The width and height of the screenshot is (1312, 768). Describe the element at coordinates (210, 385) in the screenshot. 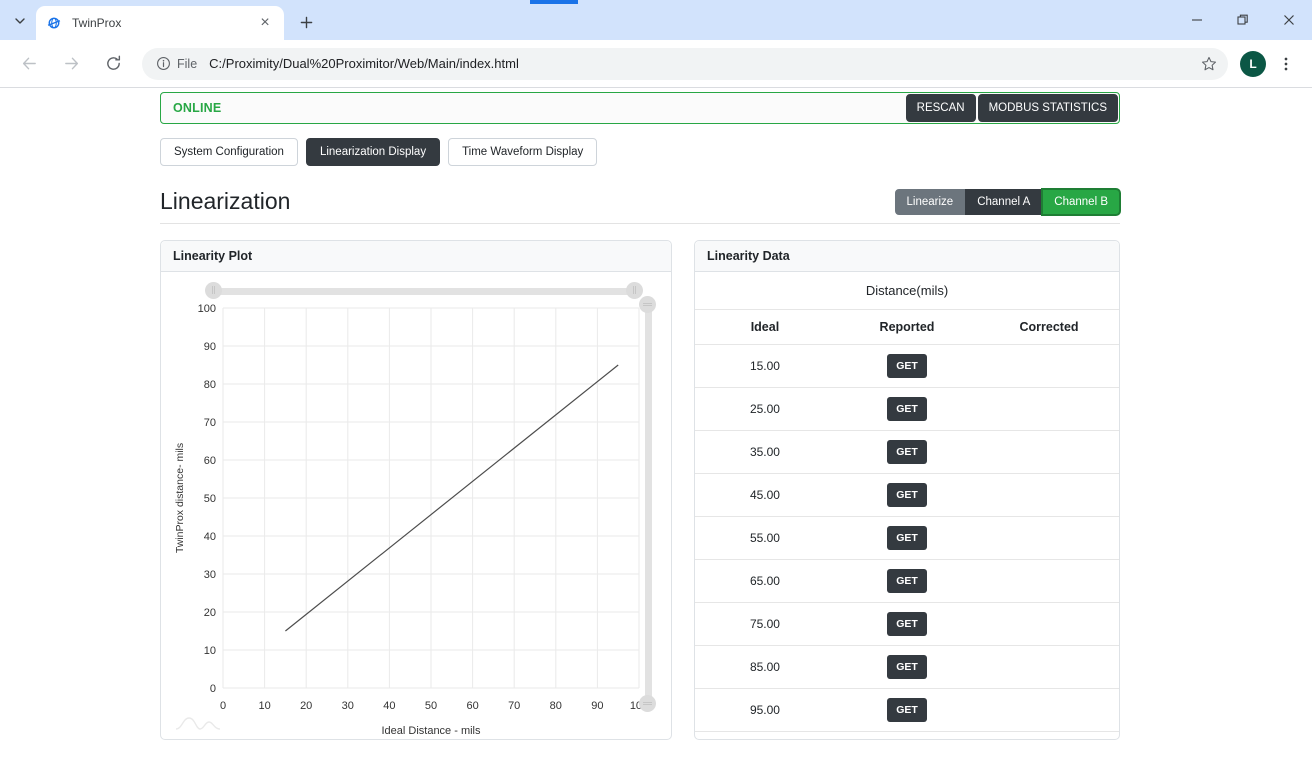

I see `svg-text: 80` at that location.